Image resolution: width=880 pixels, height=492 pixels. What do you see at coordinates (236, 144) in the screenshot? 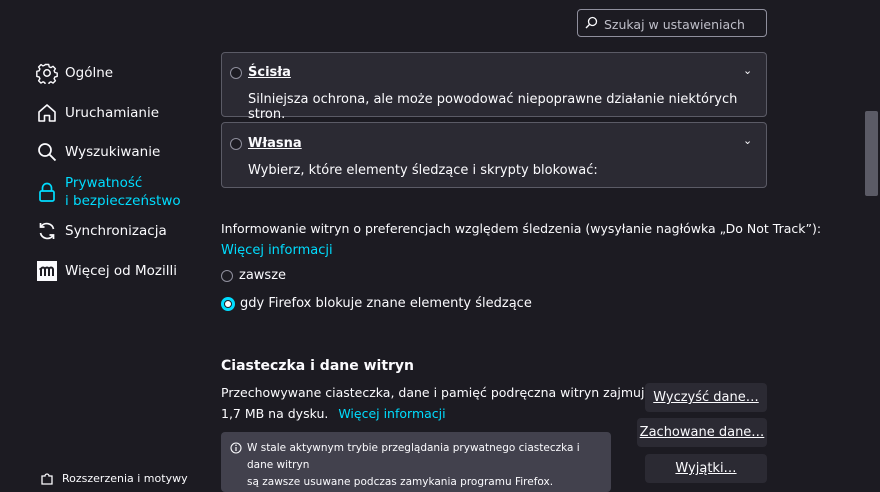
I see `custom-radio` at bounding box center [236, 144].